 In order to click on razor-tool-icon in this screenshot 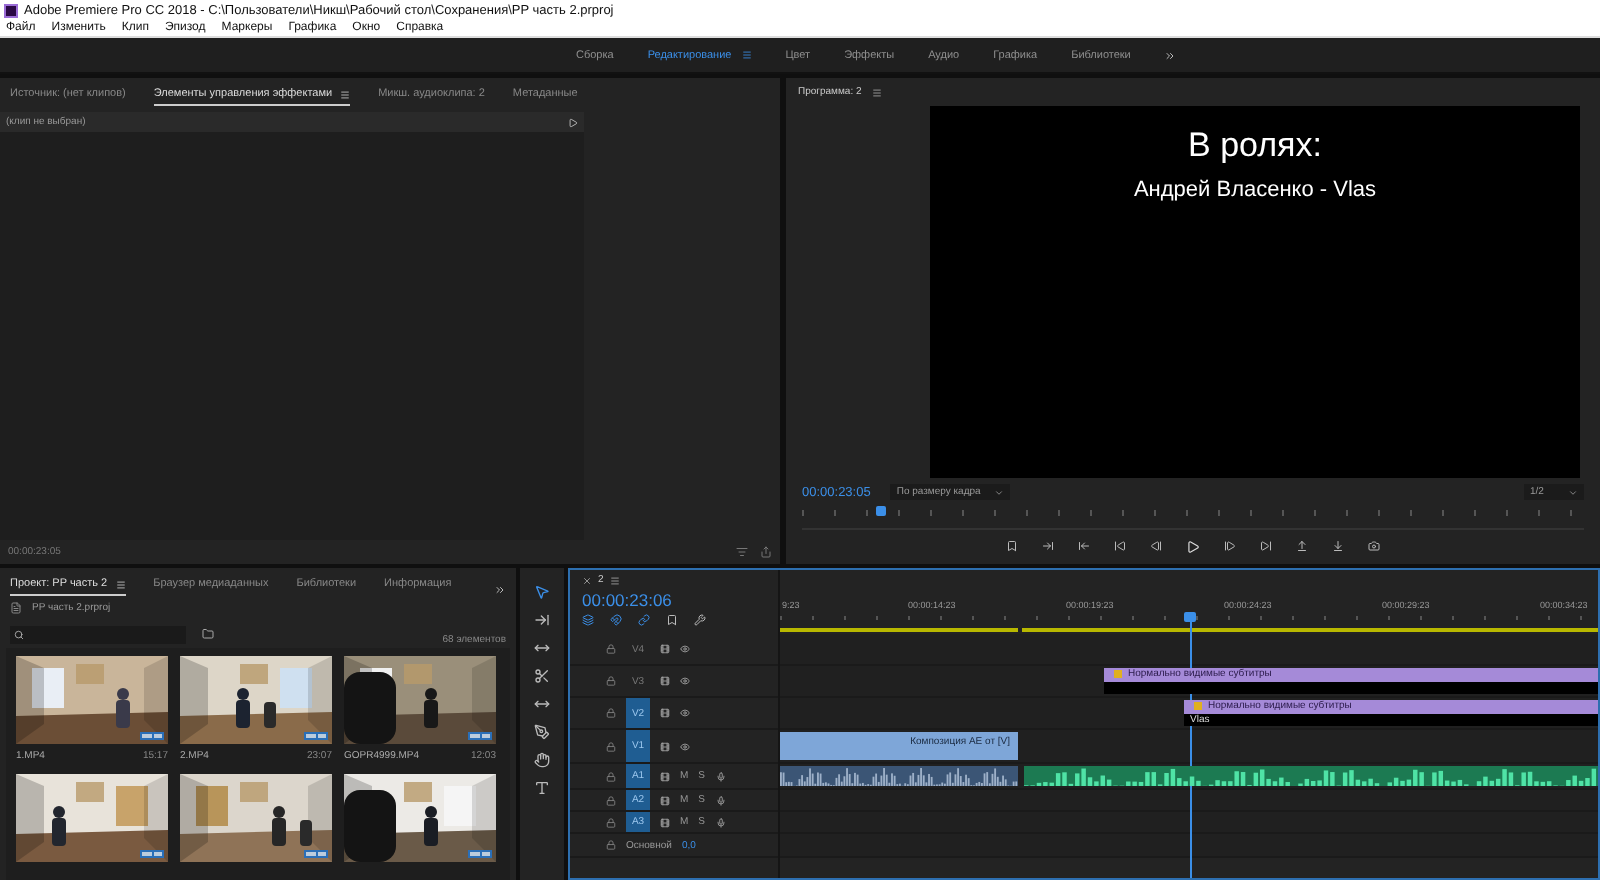, I will do `click(542, 676)`.